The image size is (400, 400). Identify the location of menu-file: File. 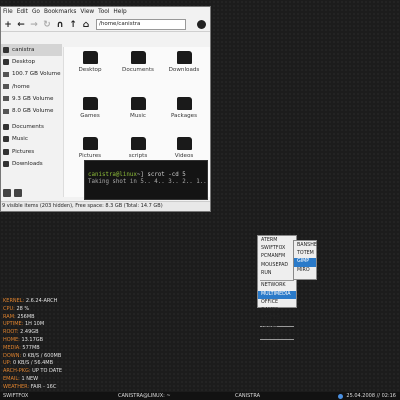
(8, 12).